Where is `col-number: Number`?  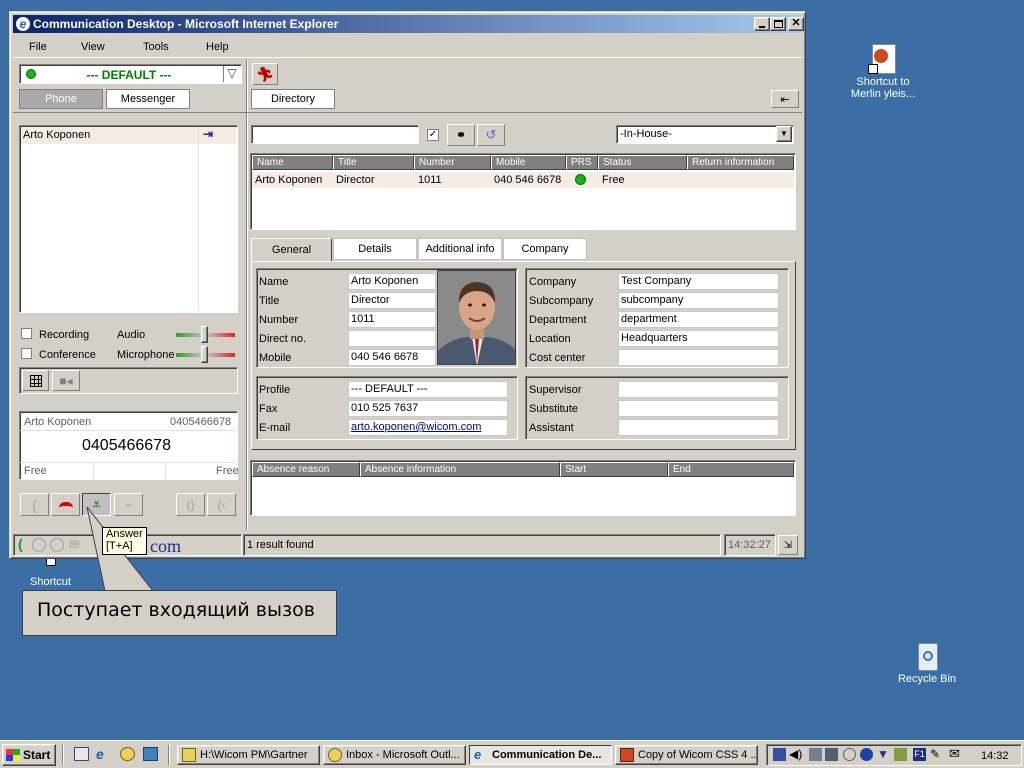
col-number: Number is located at coordinates (452, 162).